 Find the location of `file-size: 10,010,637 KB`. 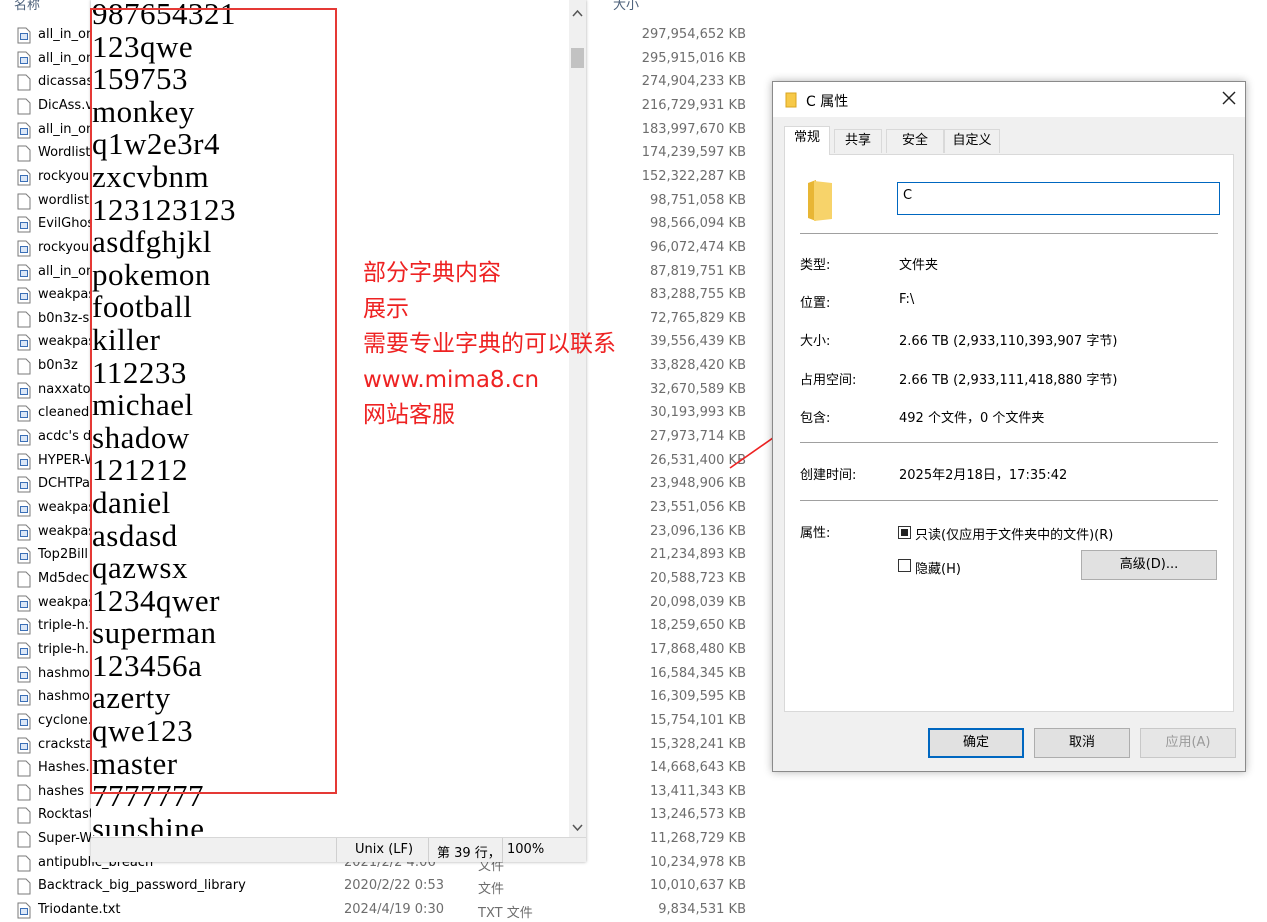

file-size: 10,010,637 KB is located at coordinates (697, 886).